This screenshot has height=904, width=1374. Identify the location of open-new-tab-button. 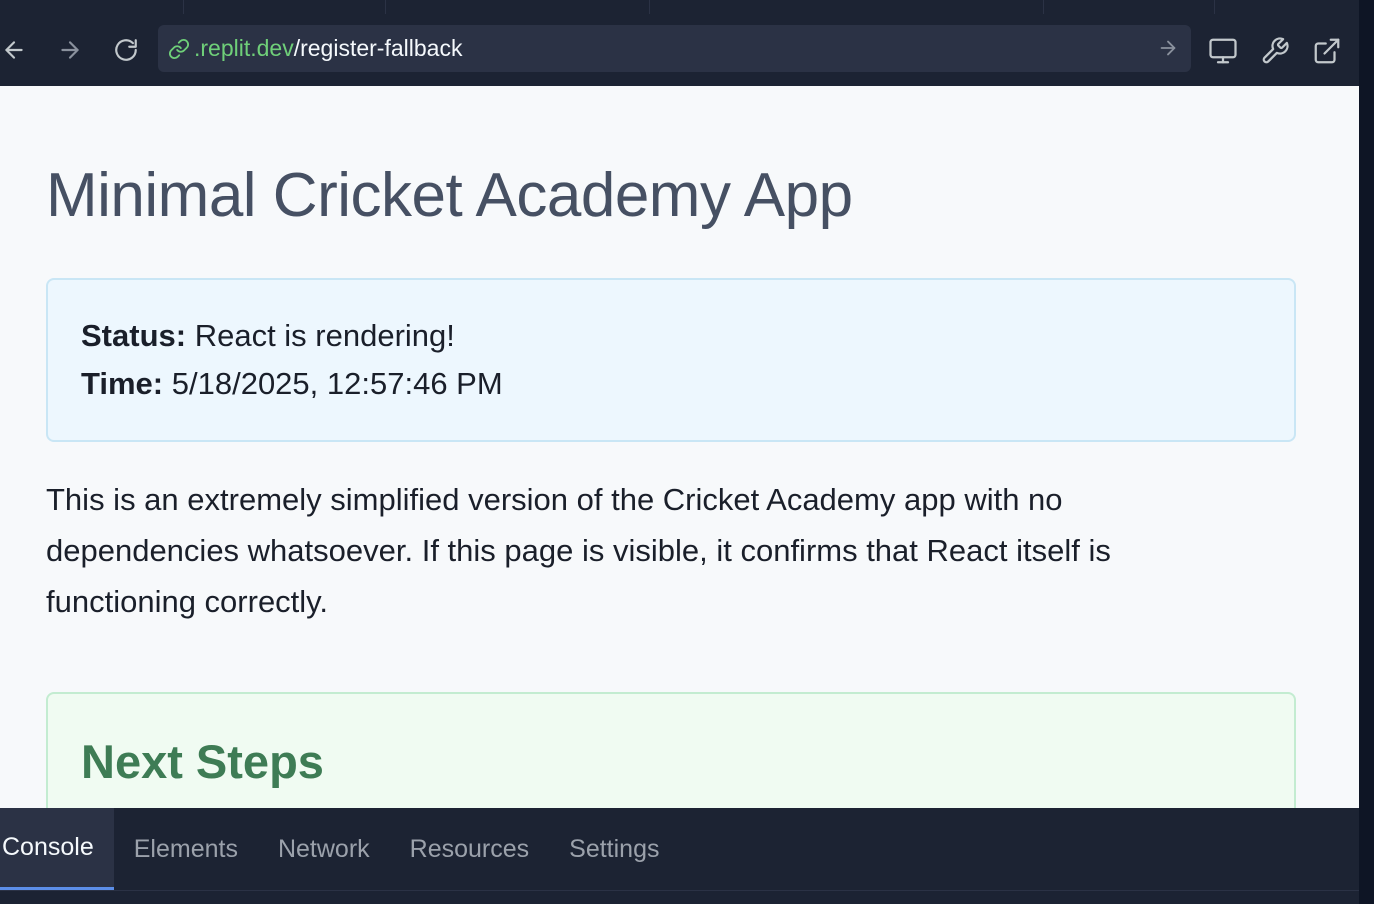
(1327, 51).